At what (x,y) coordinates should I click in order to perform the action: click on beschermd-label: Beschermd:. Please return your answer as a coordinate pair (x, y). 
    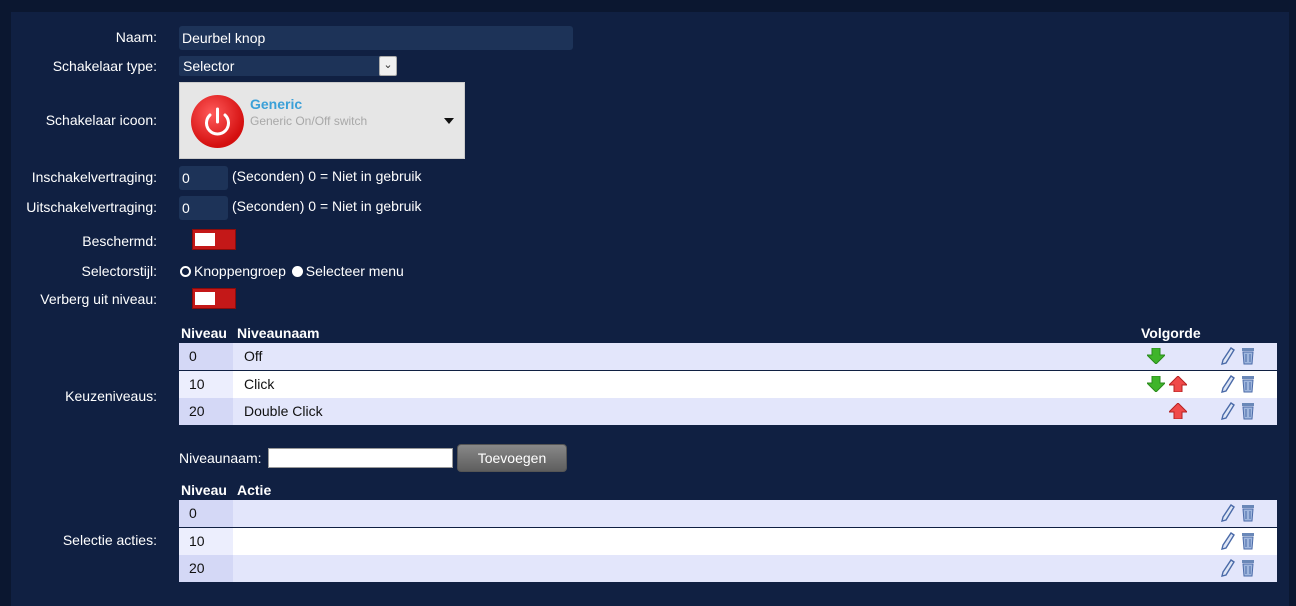
    Looking at the image, I should click on (119, 241).